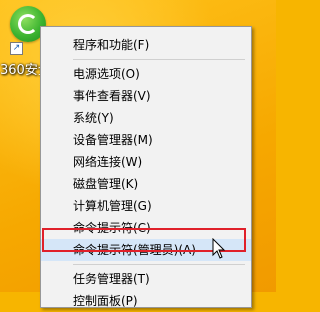  I want to click on shortcut-arrow-icon: ↗, so click(16, 48).